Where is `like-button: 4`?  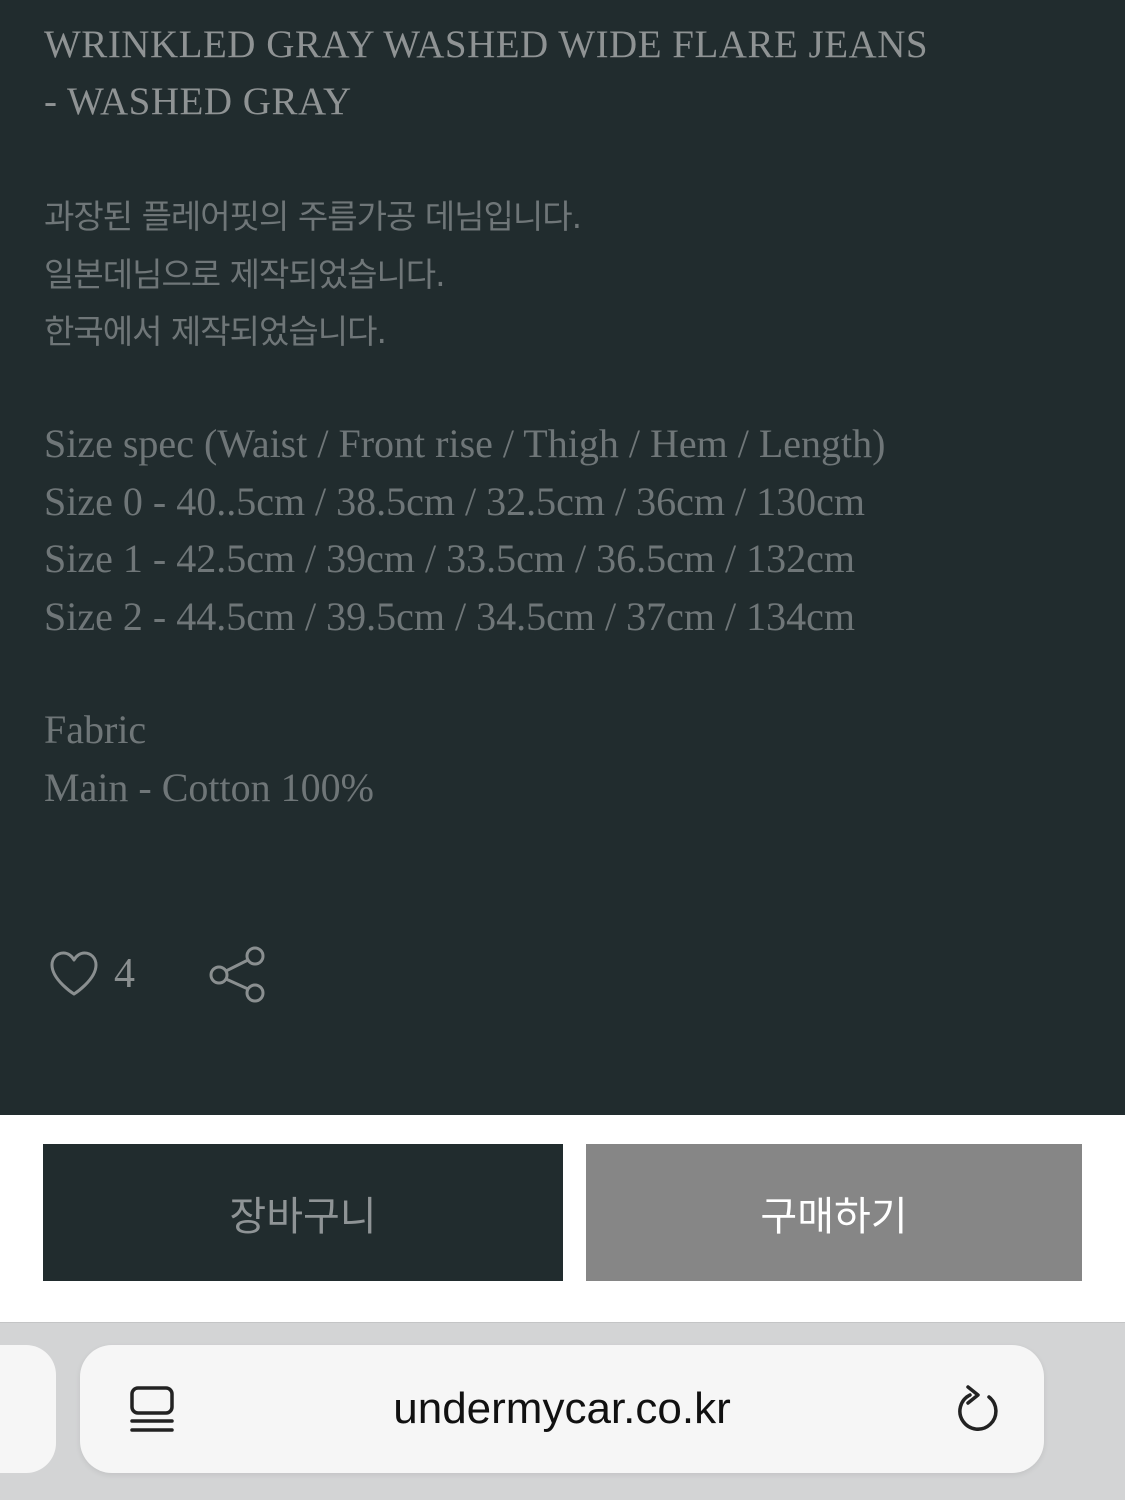 like-button: 4 is located at coordinates (91, 974).